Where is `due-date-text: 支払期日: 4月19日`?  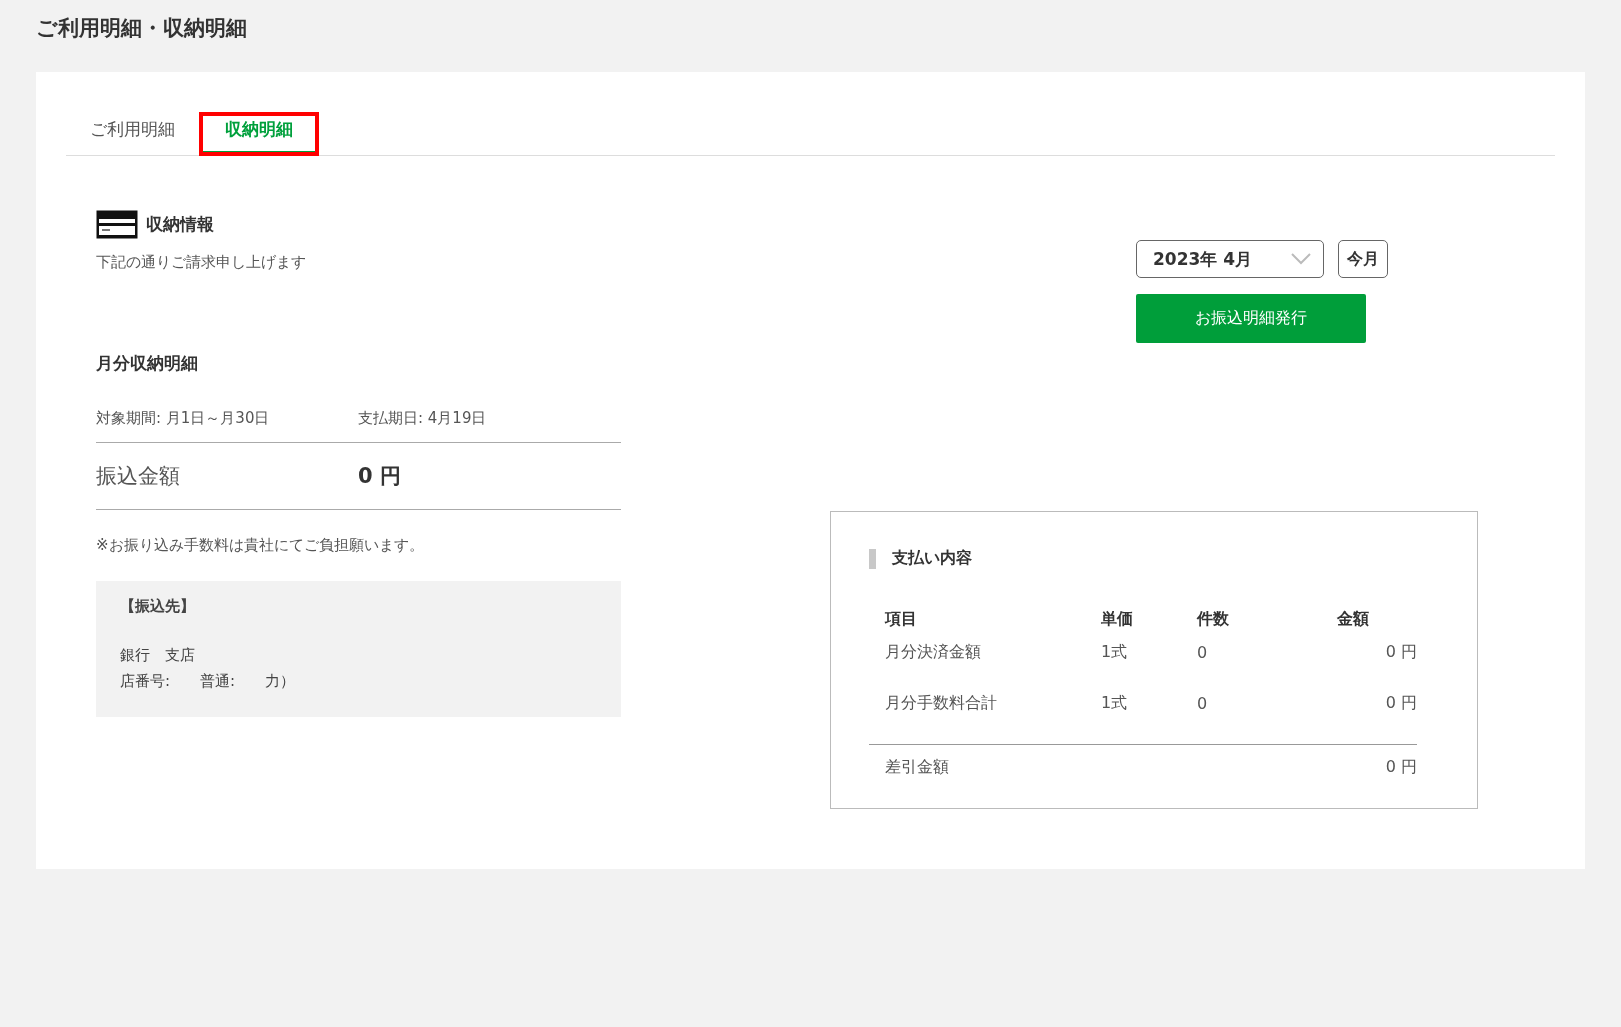
due-date-text: 支払期日: 4月19日 is located at coordinates (422, 418).